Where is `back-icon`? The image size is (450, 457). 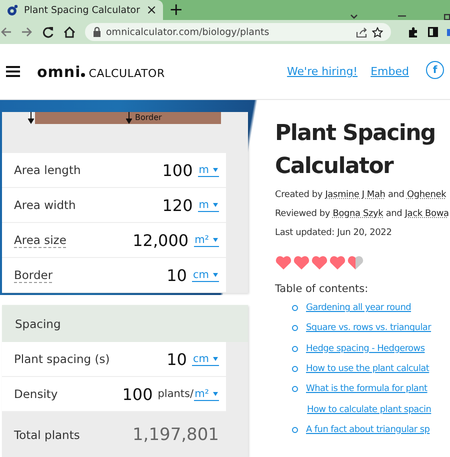 back-icon is located at coordinates (6, 32).